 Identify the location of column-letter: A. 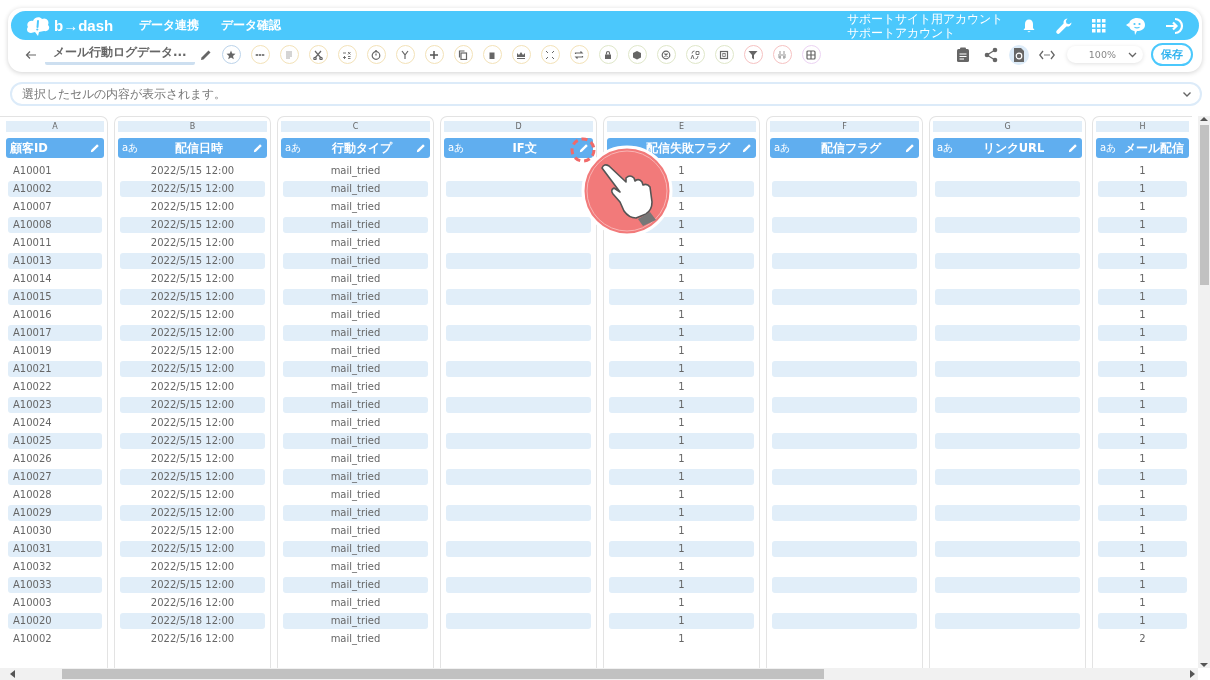
(55, 126).